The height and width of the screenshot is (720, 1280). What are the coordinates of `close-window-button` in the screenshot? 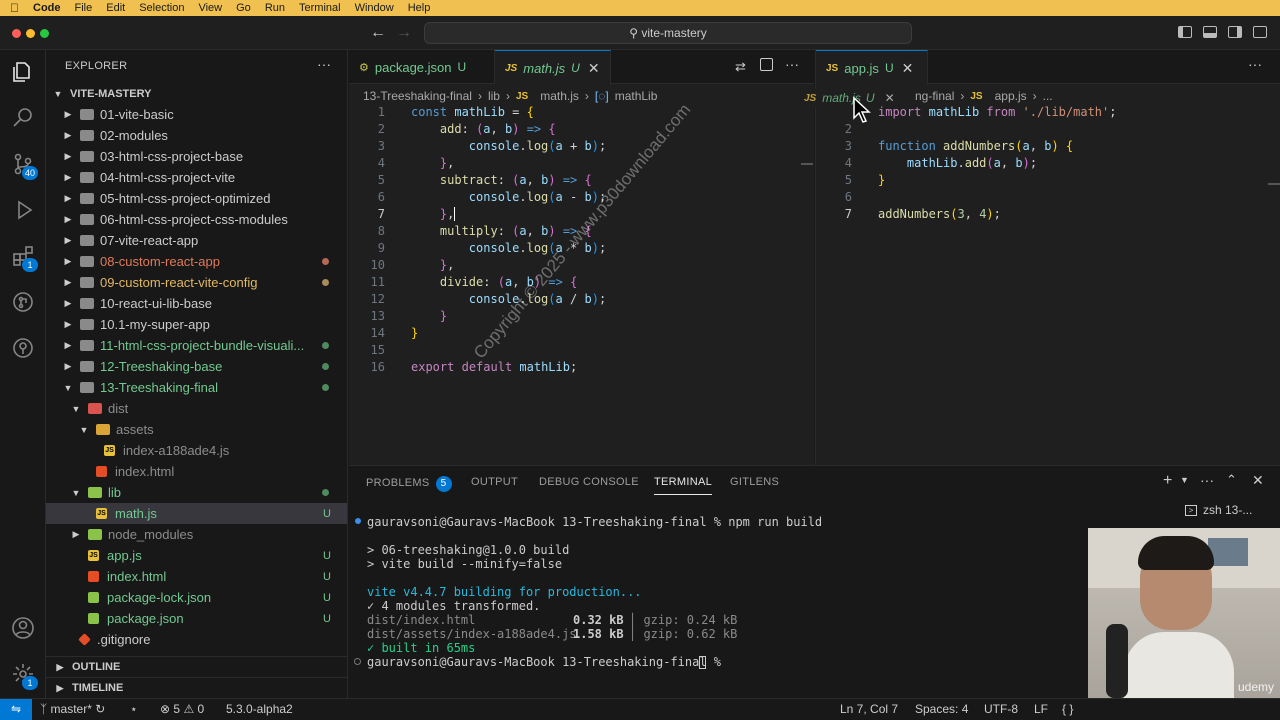 It's located at (16, 33).